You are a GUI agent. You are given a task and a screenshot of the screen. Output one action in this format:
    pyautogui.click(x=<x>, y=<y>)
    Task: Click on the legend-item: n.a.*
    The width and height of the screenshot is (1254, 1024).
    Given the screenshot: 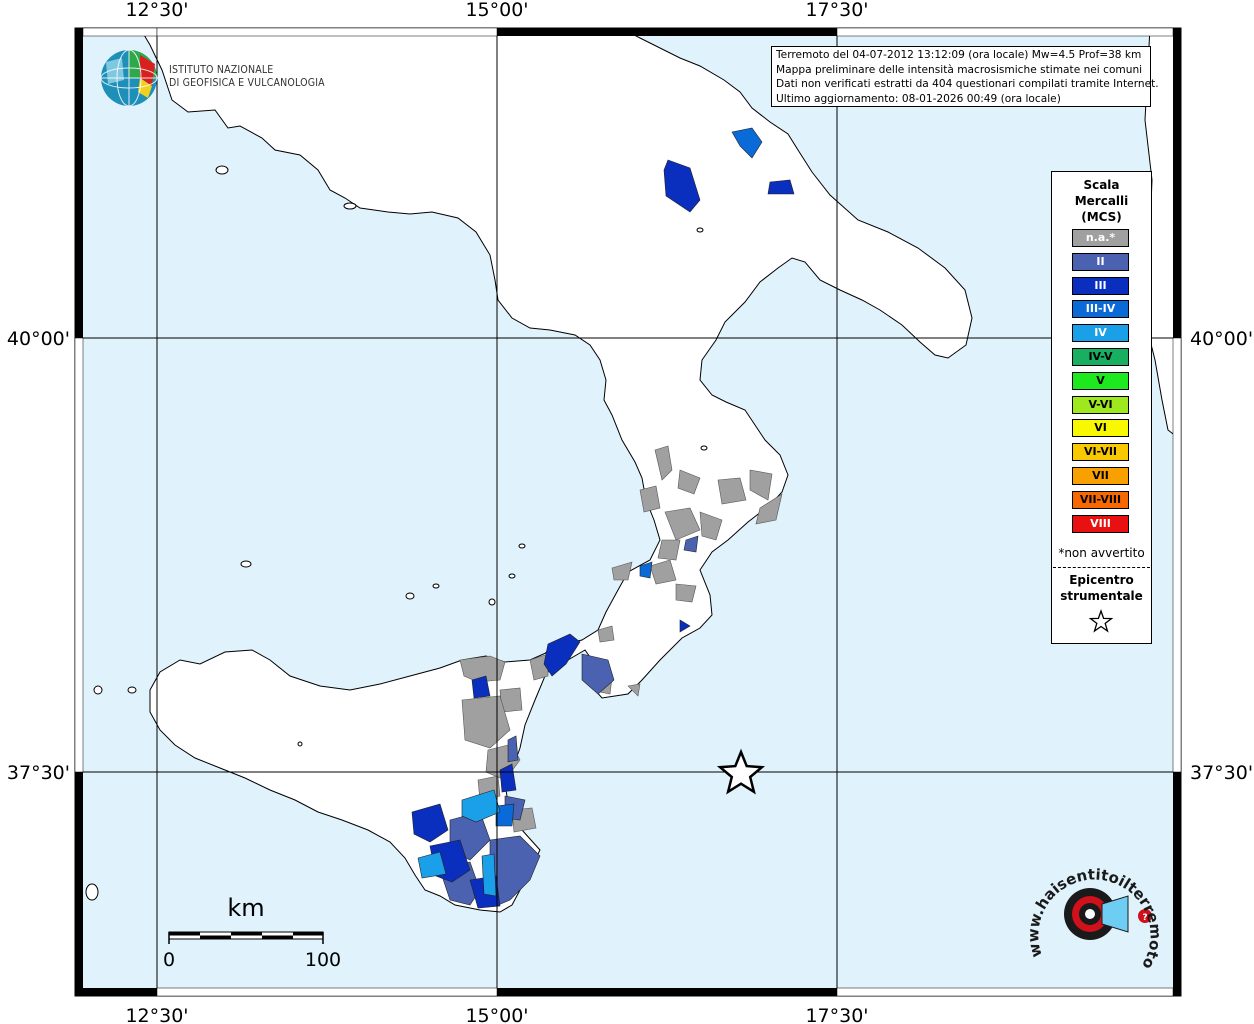 What is the action you would take?
    pyautogui.click(x=1100, y=238)
    